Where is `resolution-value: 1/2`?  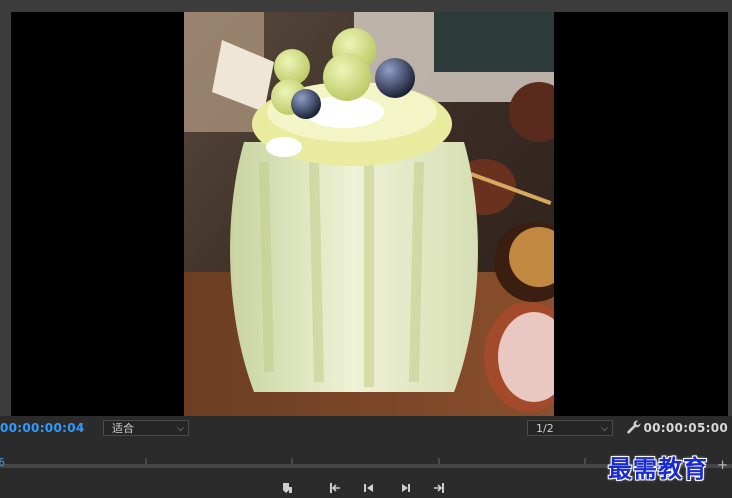
resolution-value: 1/2 is located at coordinates (545, 428).